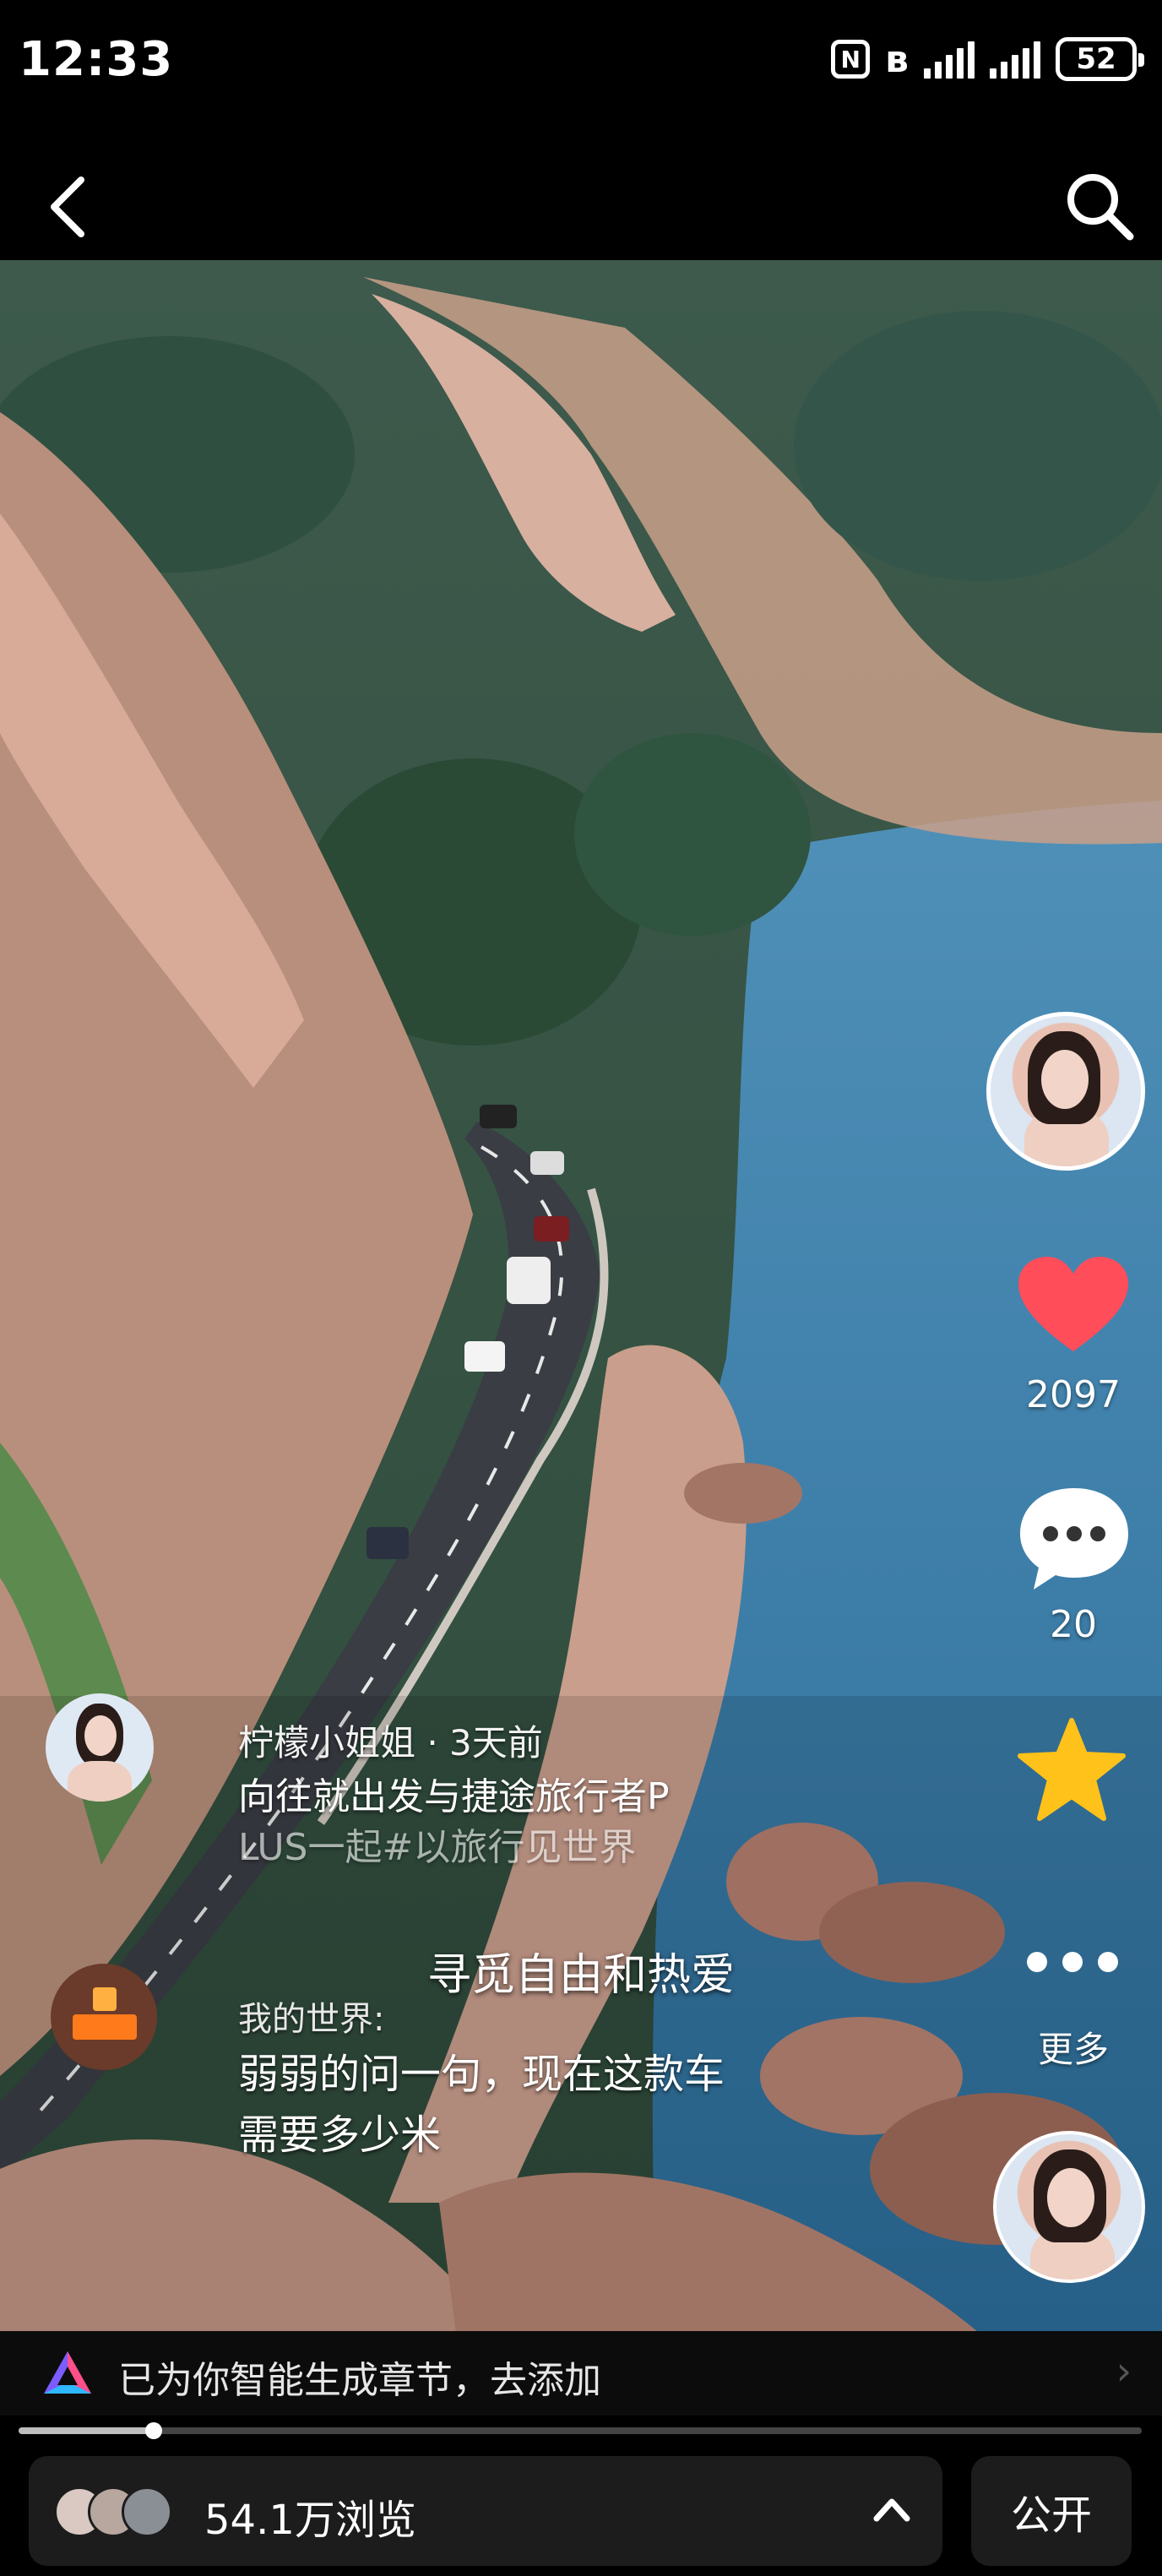  Describe the element at coordinates (359, 2380) in the screenshot. I see `chapter-suggestion-text: 已为你智能生成章节，去添加` at that location.